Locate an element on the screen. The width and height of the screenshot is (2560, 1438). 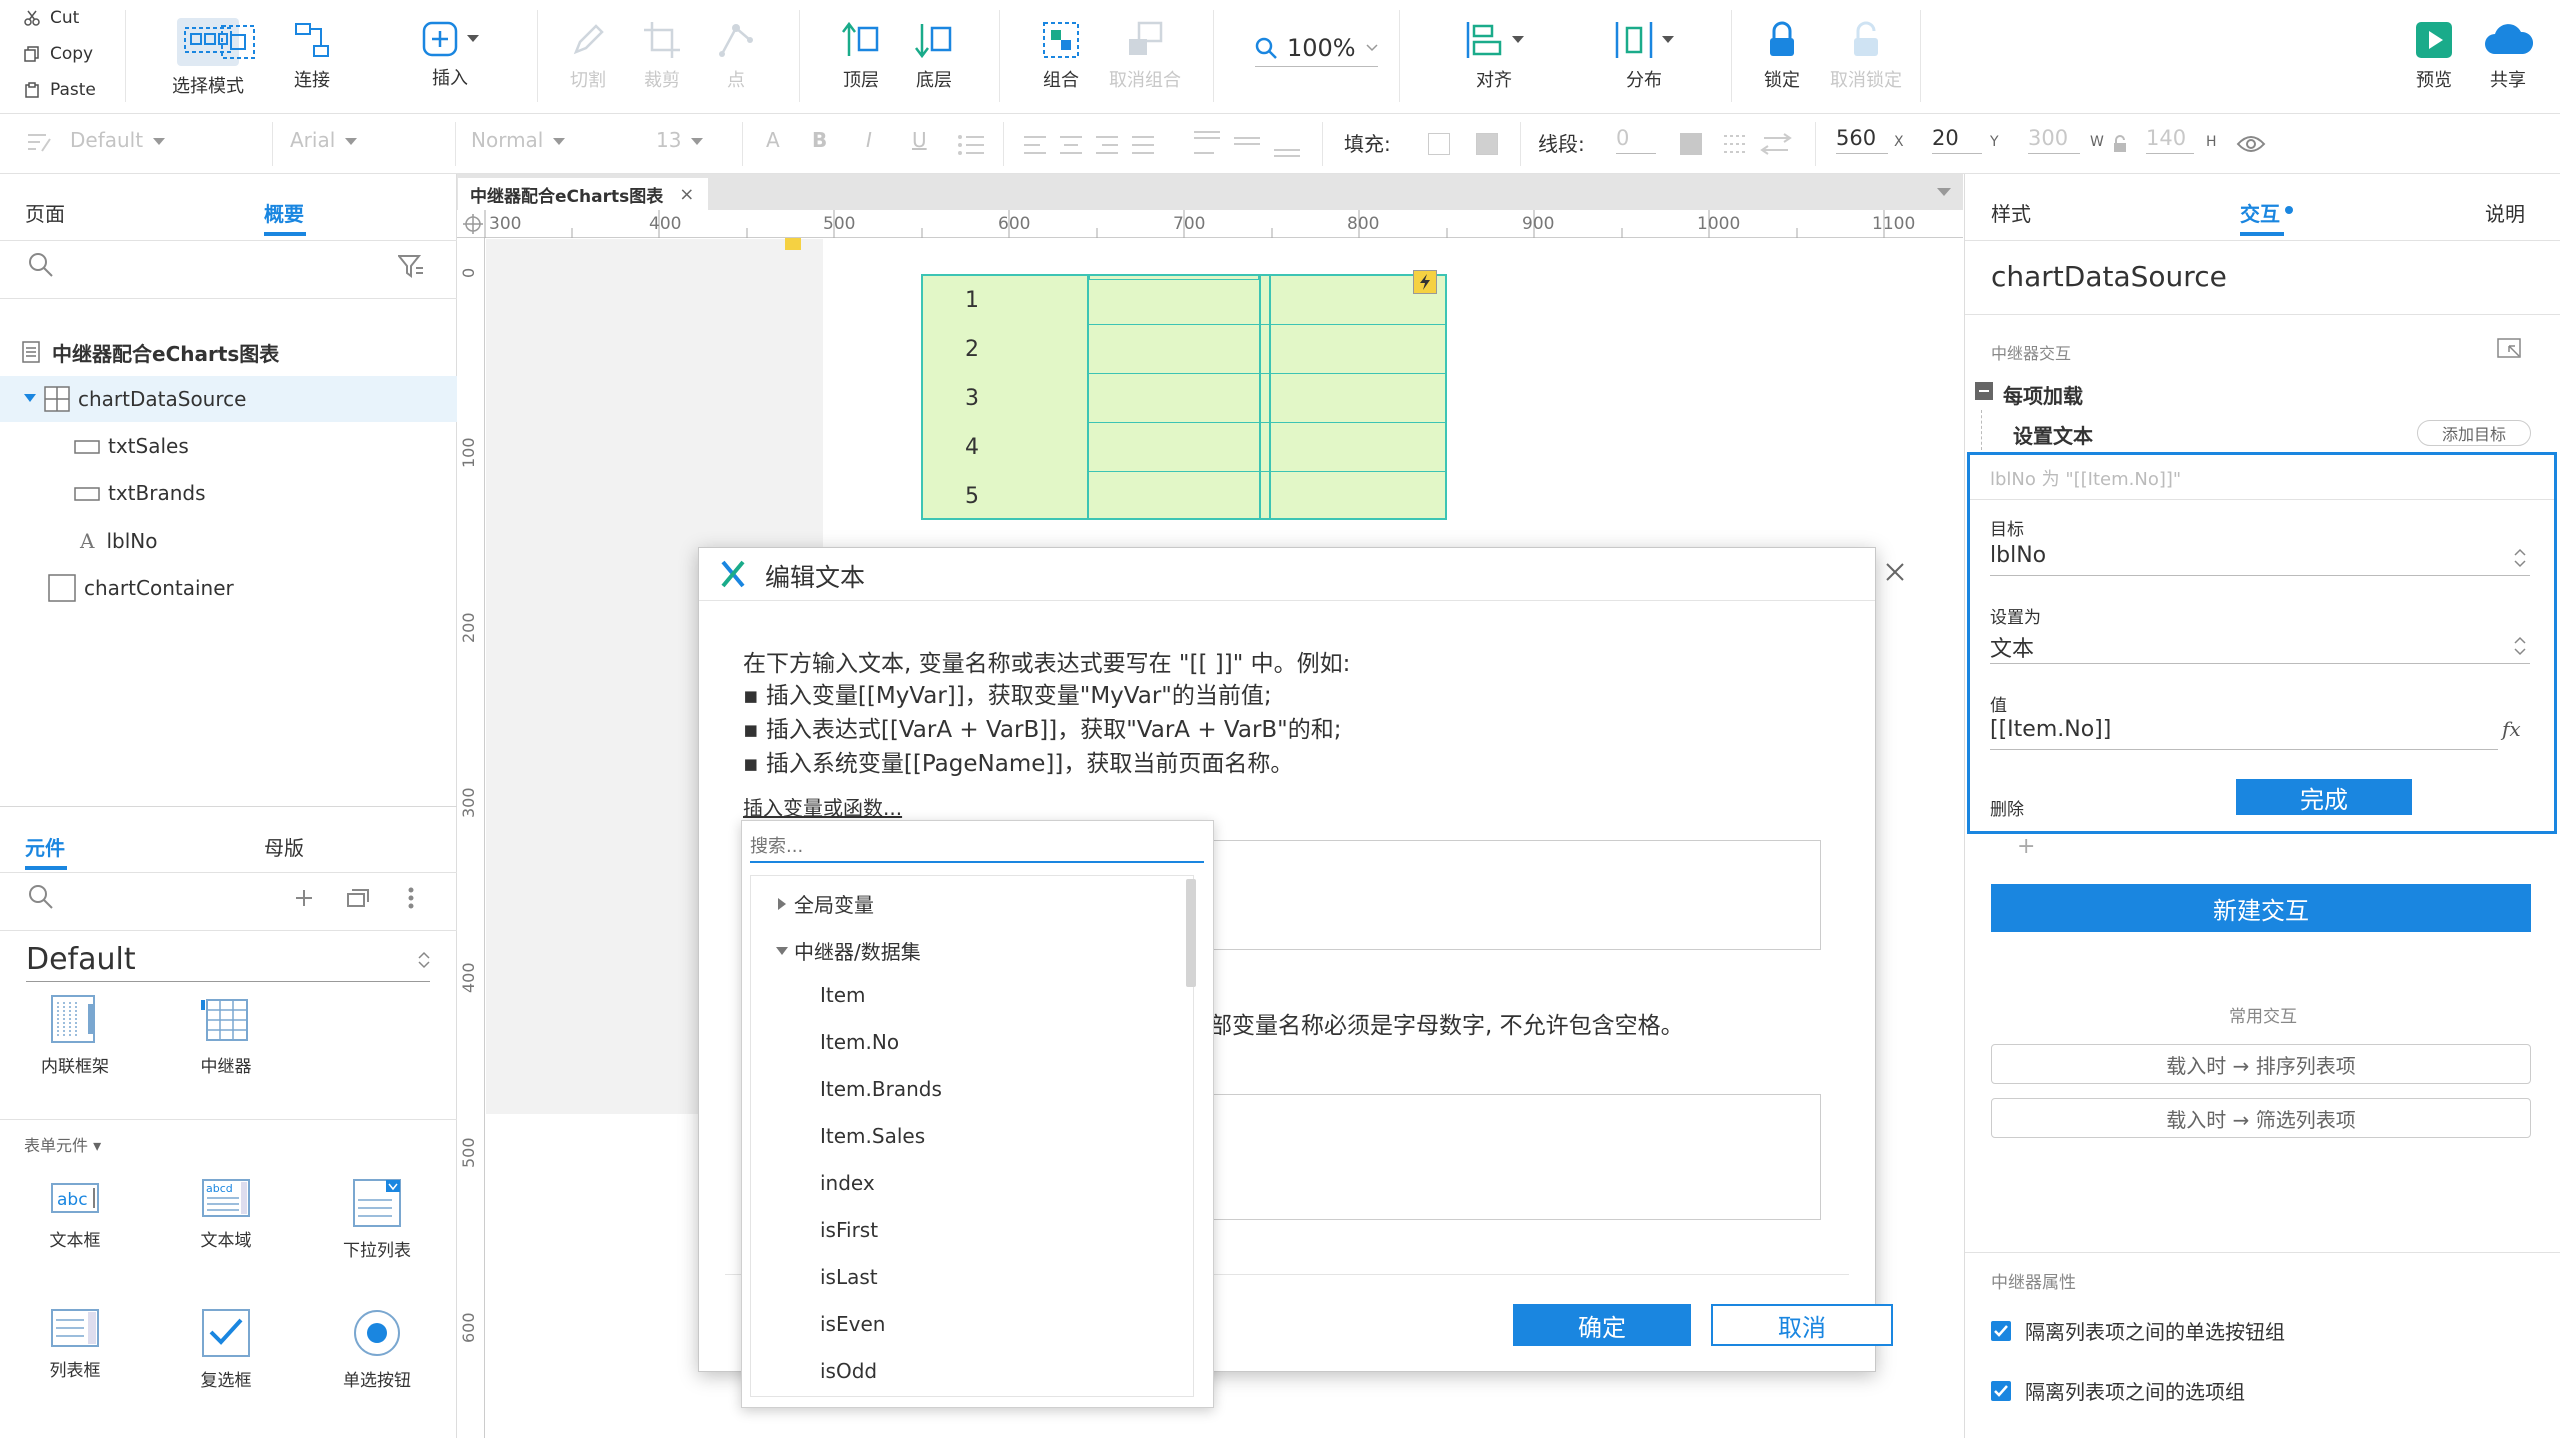
library-select: Default is located at coordinates (228, 960).